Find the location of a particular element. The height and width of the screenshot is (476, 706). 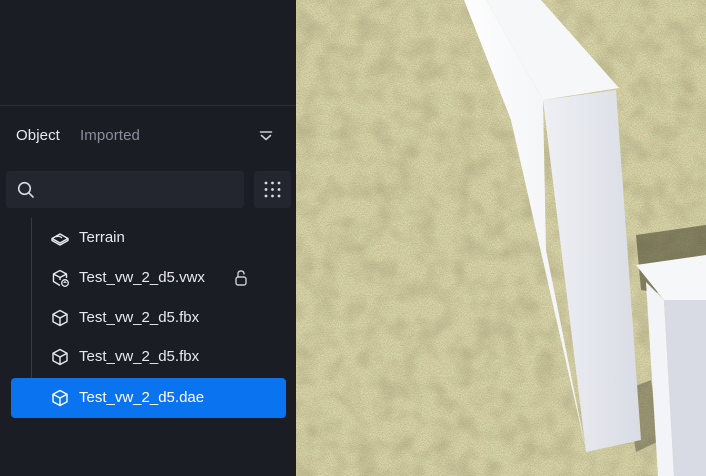

tree-item-terrain: Terrain is located at coordinates (148, 238).